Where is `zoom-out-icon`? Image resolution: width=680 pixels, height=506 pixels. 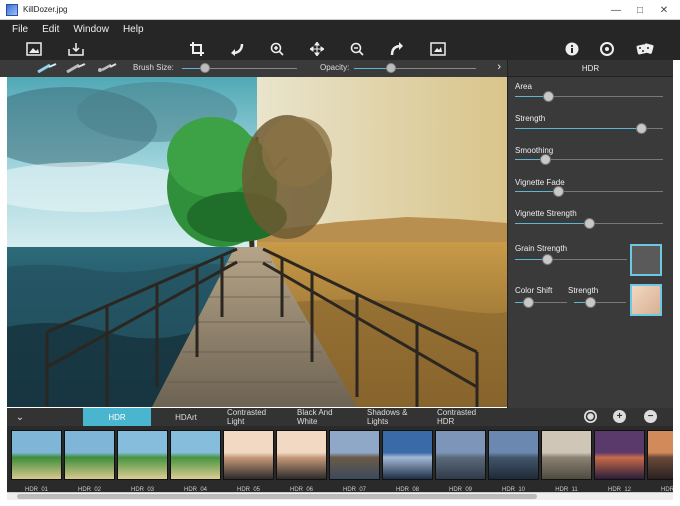
zoom-out-icon is located at coordinates (357, 49).